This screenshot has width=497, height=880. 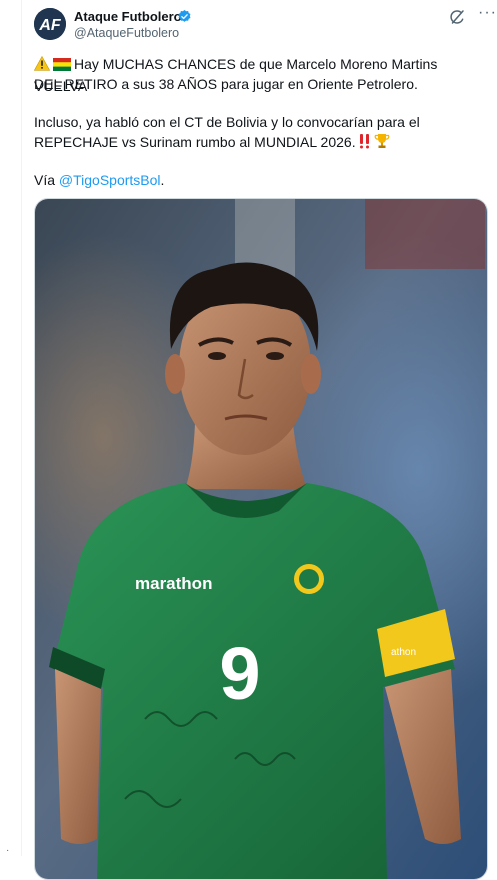 What do you see at coordinates (457, 17) in the screenshot?
I see `grok-icon` at bounding box center [457, 17].